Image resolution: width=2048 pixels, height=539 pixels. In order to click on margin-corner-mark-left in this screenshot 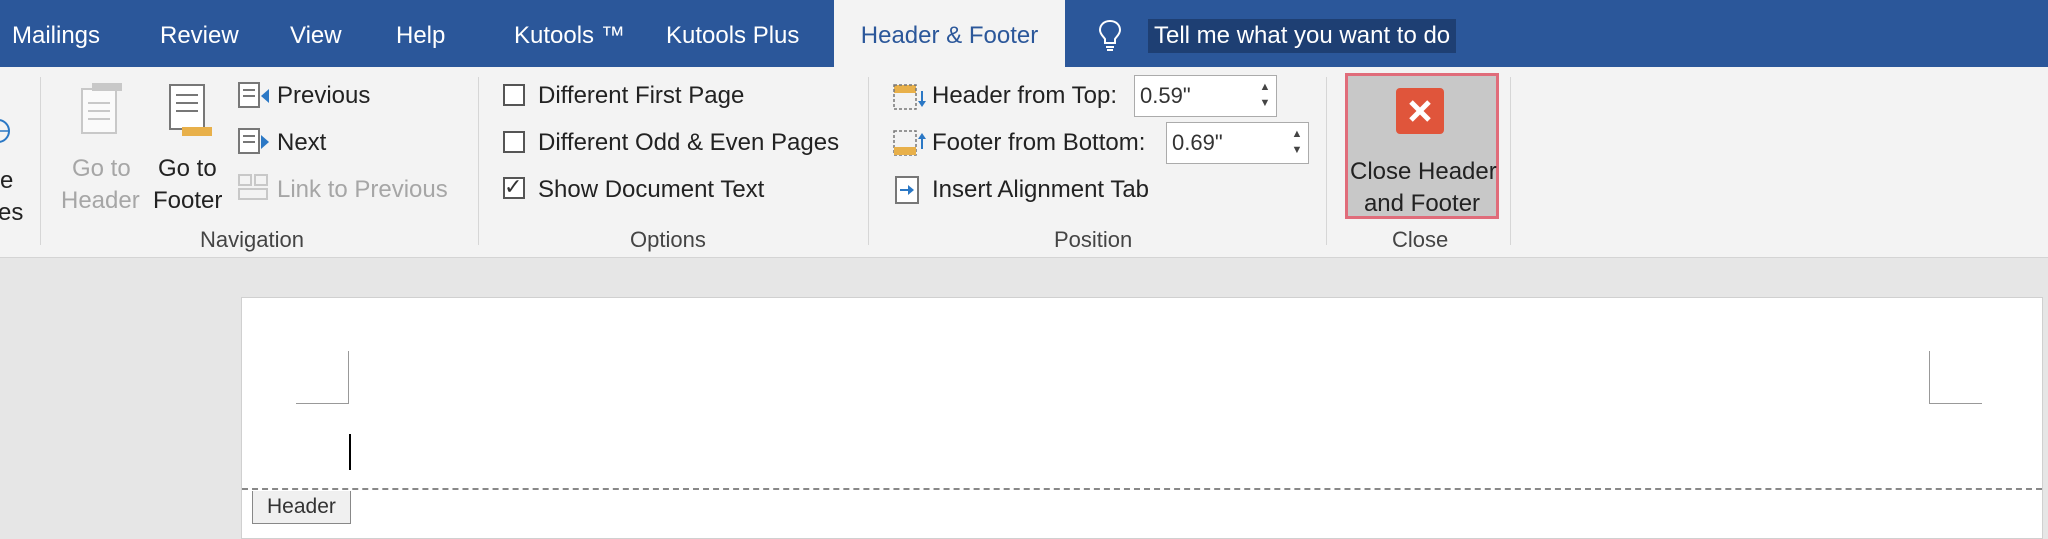, I will do `click(322, 377)`.